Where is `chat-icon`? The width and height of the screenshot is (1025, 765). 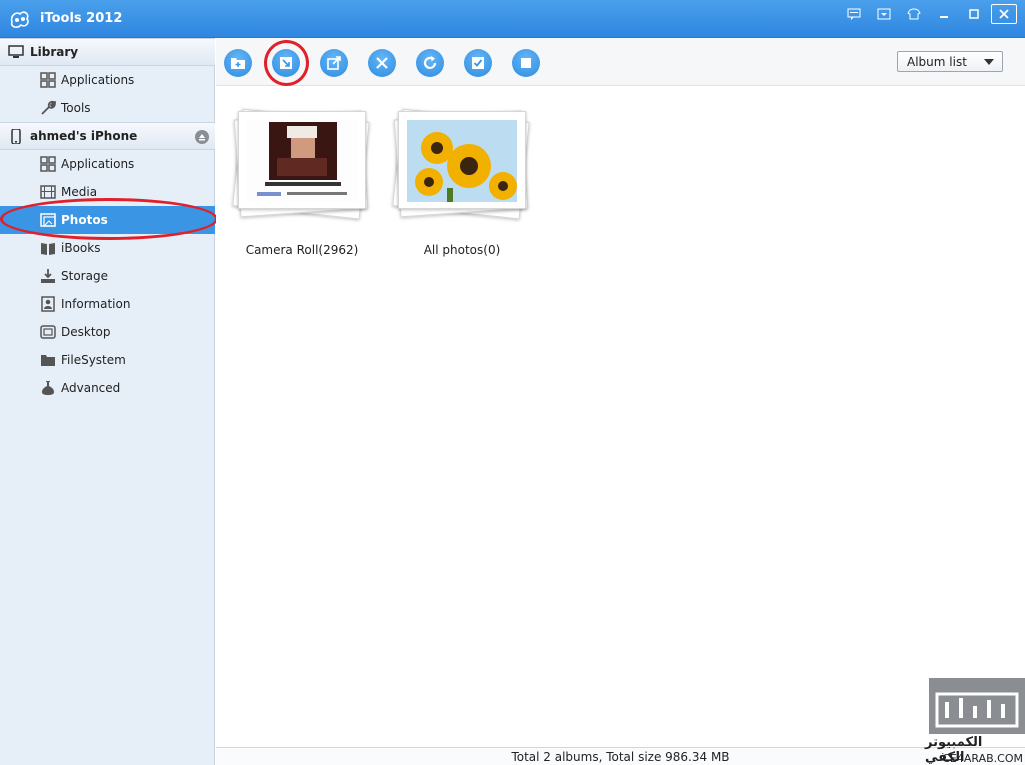 chat-icon is located at coordinates (854, 14).